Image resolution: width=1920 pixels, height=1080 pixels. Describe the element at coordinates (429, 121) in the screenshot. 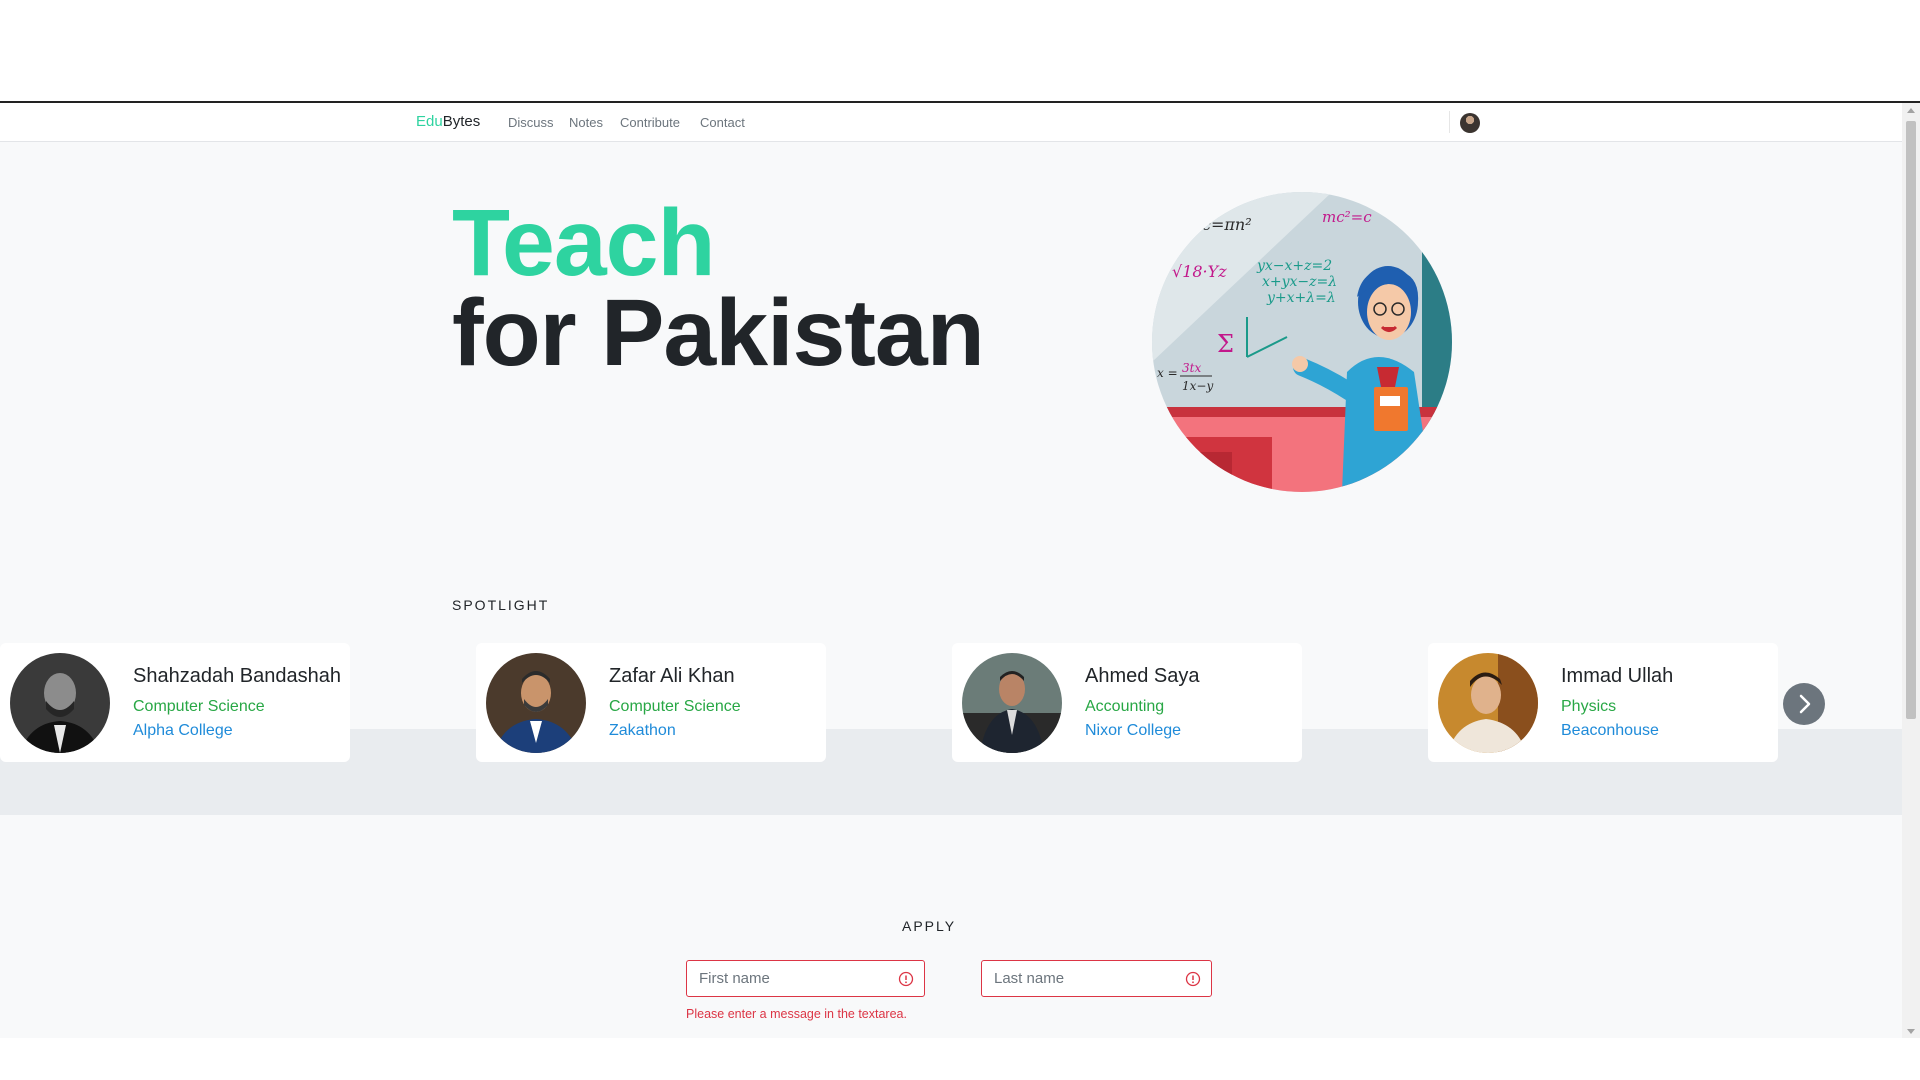

I see `brand-edu: Edu` at that location.